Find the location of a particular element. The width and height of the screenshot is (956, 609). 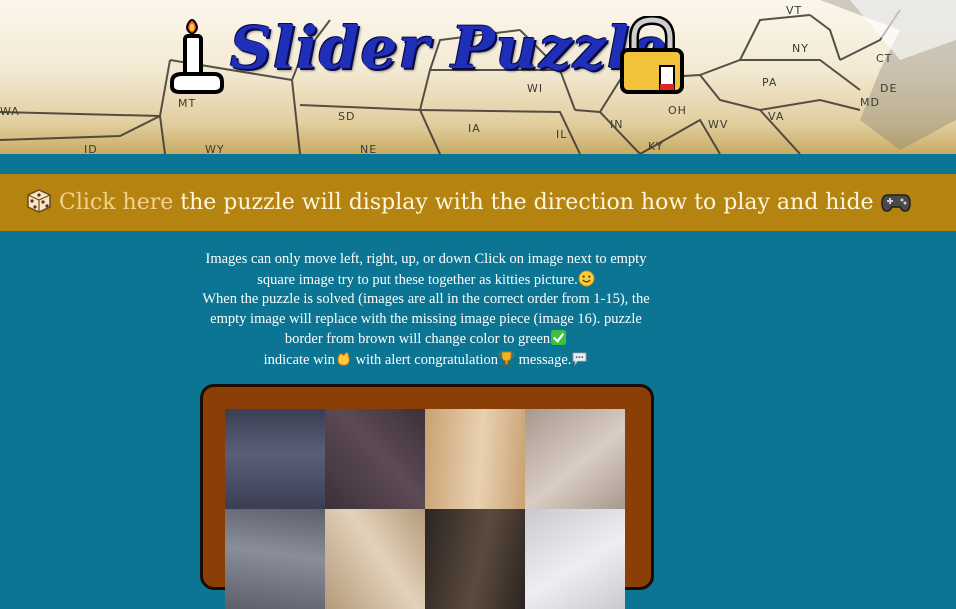

trophy-icon is located at coordinates (506, 359).